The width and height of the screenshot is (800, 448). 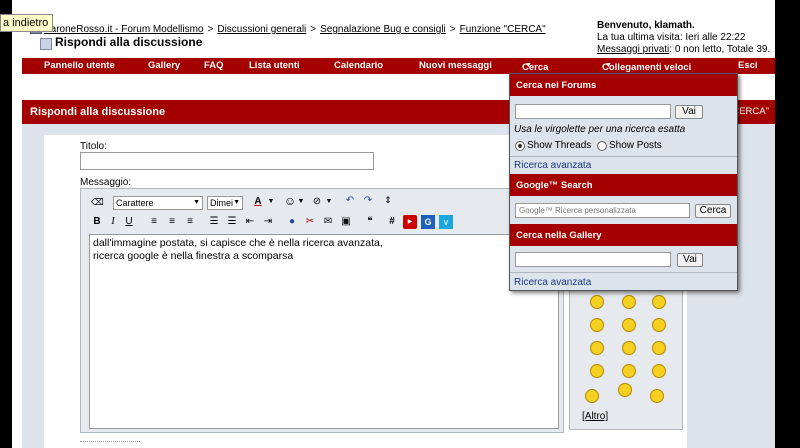 What do you see at coordinates (97, 202) in the screenshot?
I see `remove-format-icon: ⌫` at bounding box center [97, 202].